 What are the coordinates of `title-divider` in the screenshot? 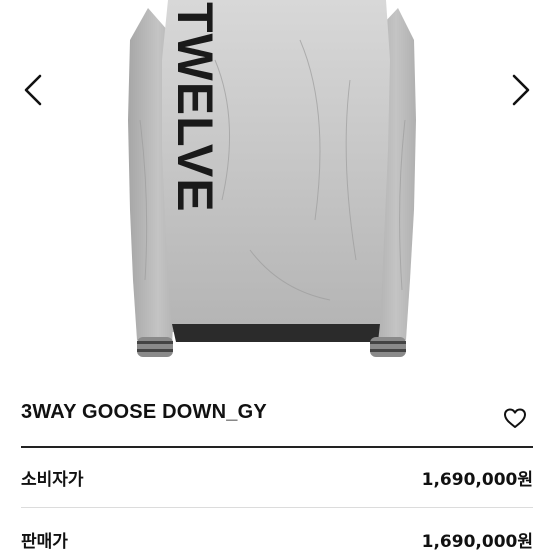 It's located at (277, 447).